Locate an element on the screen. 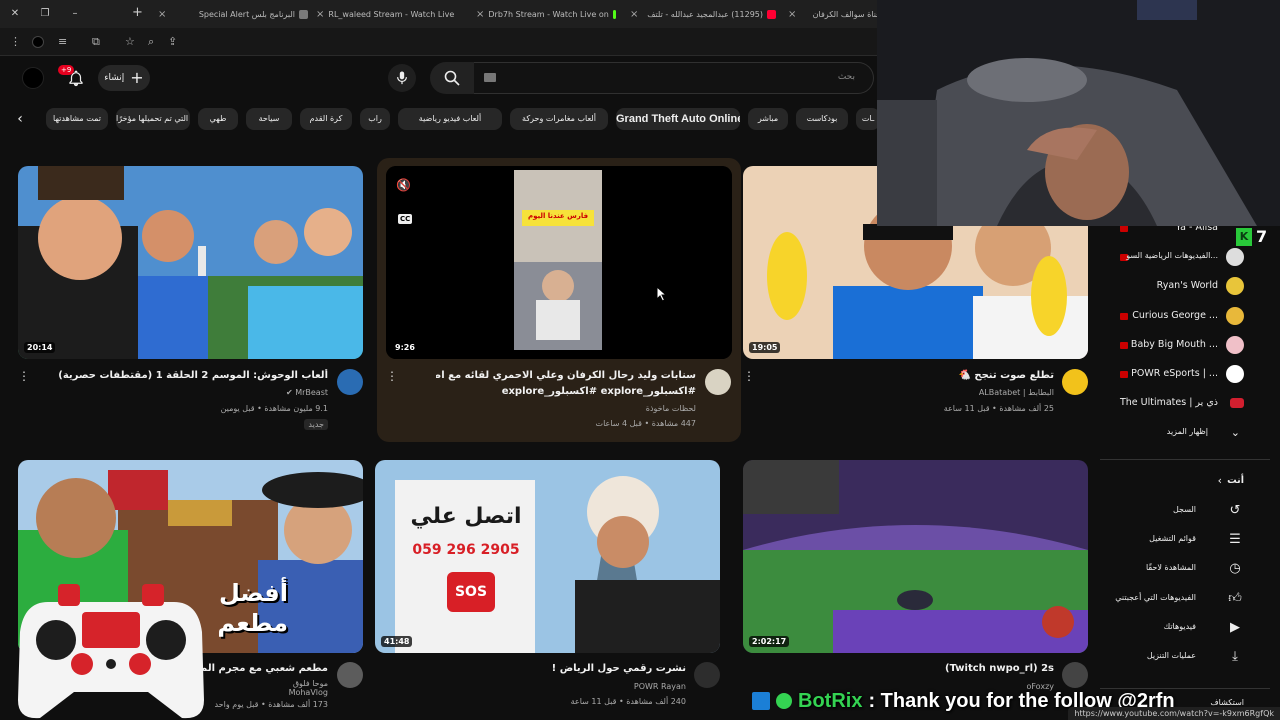 The width and height of the screenshot is (1280, 720). chip-action-games: ألعاب مغامرات وحركة is located at coordinates (559, 119).